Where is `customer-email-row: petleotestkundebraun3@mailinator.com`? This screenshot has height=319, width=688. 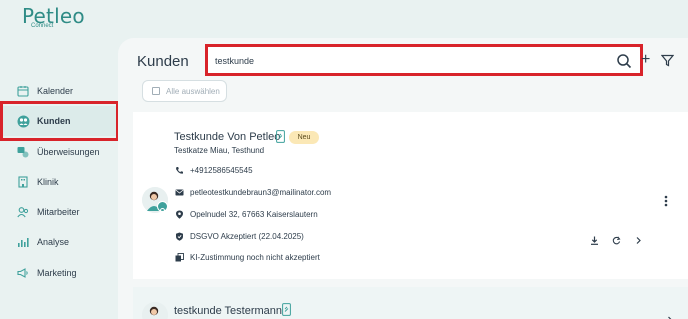 customer-email-row: petleotestkundebraun3@mailinator.com is located at coordinates (253, 192).